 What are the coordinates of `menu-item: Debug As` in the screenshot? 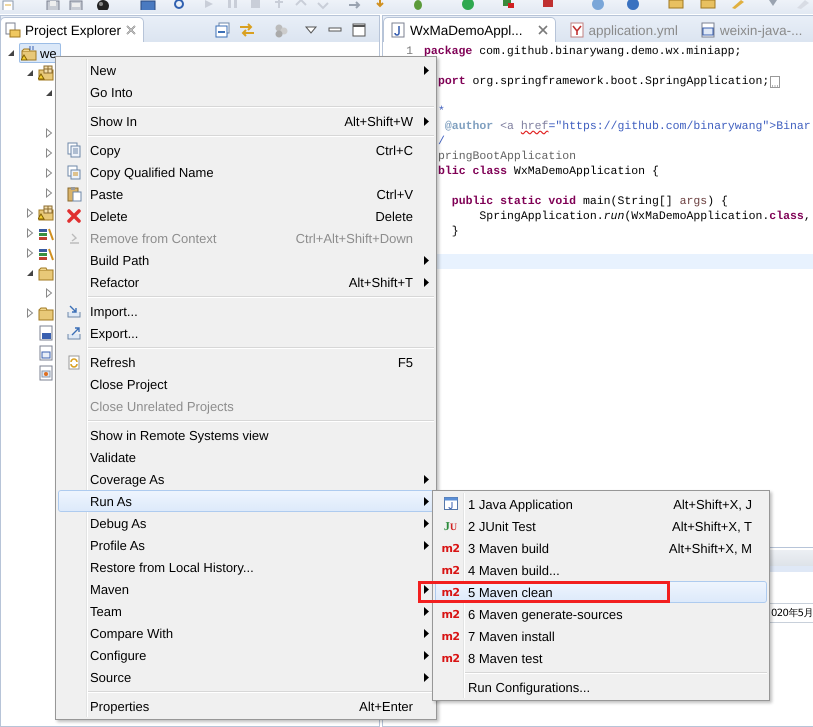 It's located at (246, 523).